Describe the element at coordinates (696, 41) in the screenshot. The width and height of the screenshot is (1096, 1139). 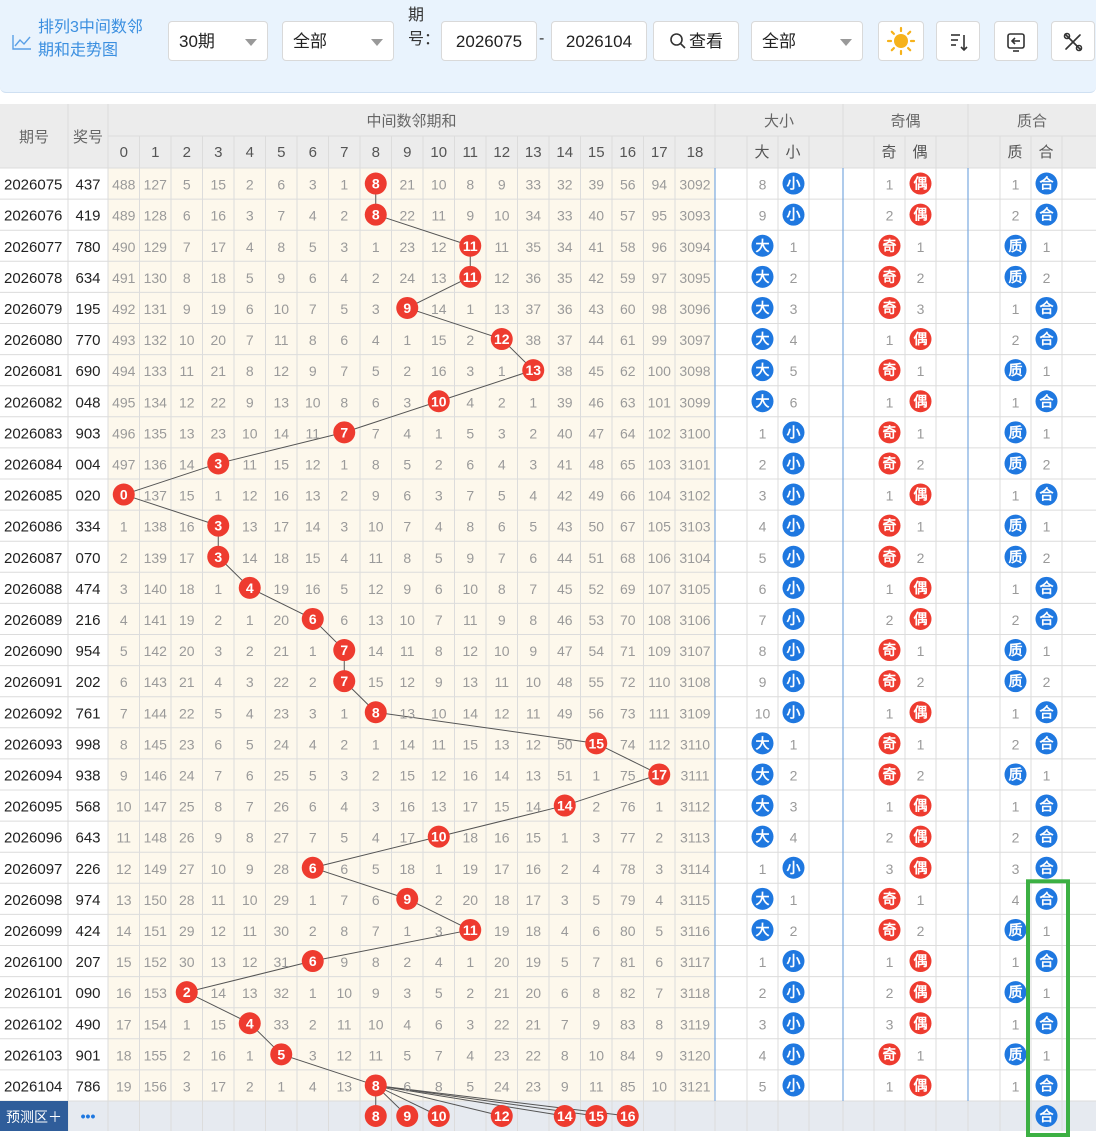
I see `query-button: 查看` at that location.